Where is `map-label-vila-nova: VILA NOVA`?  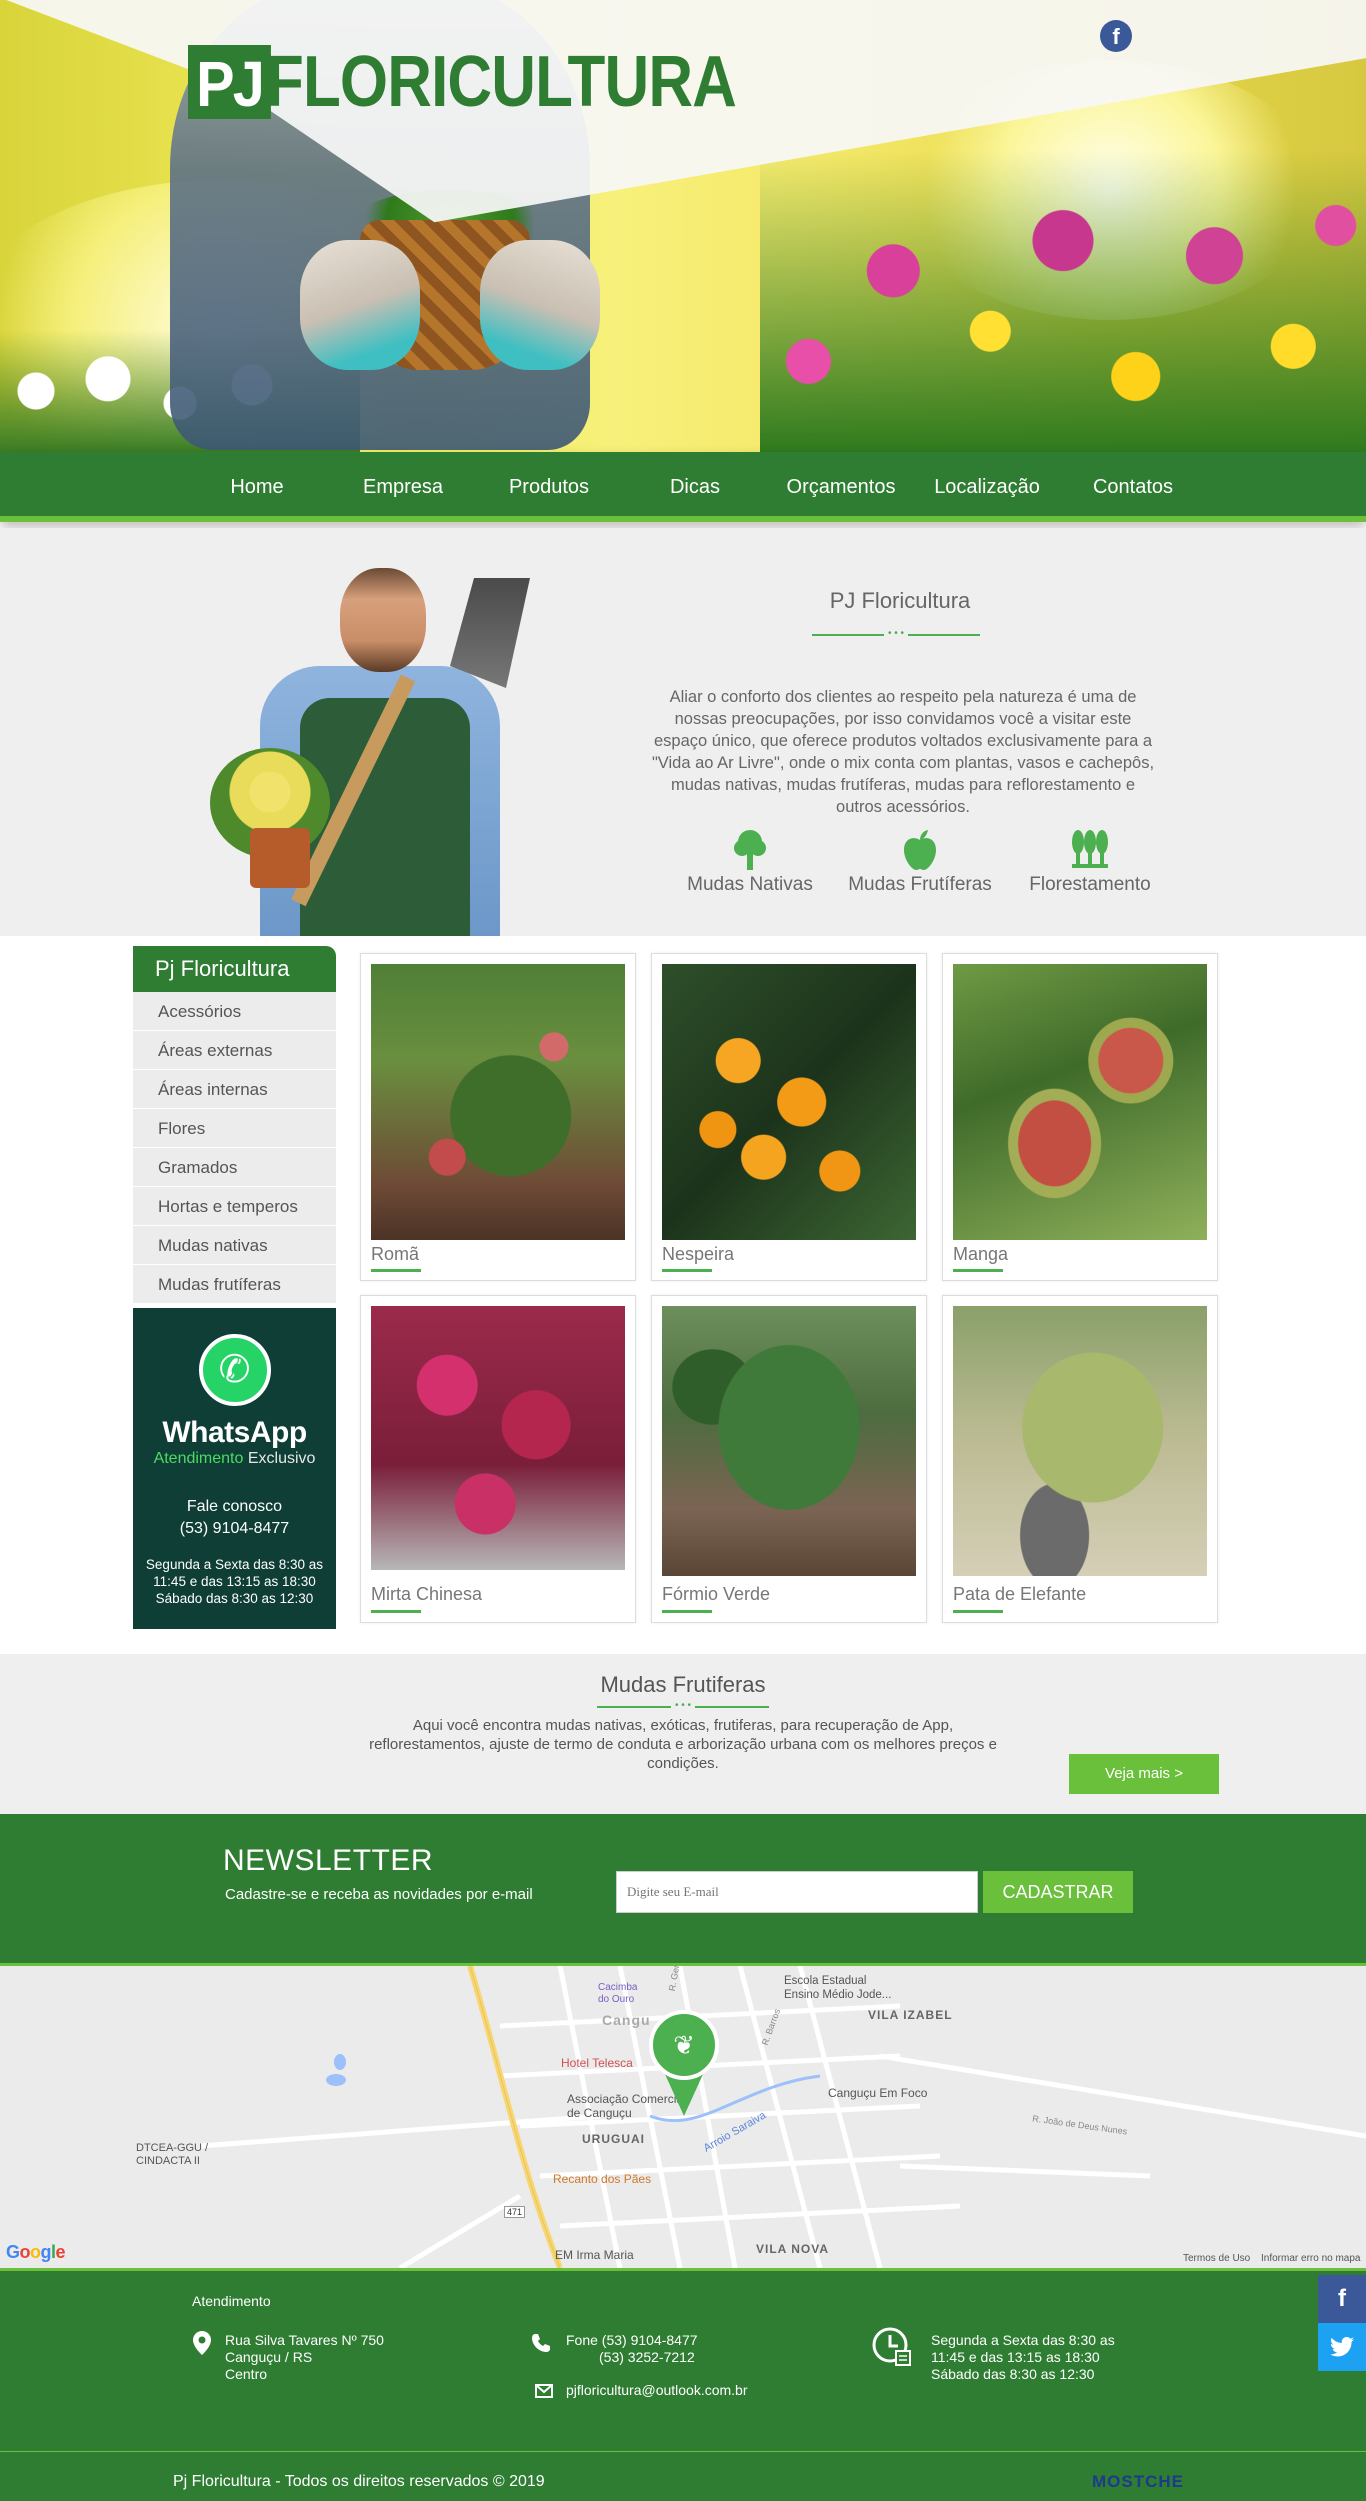 map-label-vila-nova: VILA NOVA is located at coordinates (793, 2249).